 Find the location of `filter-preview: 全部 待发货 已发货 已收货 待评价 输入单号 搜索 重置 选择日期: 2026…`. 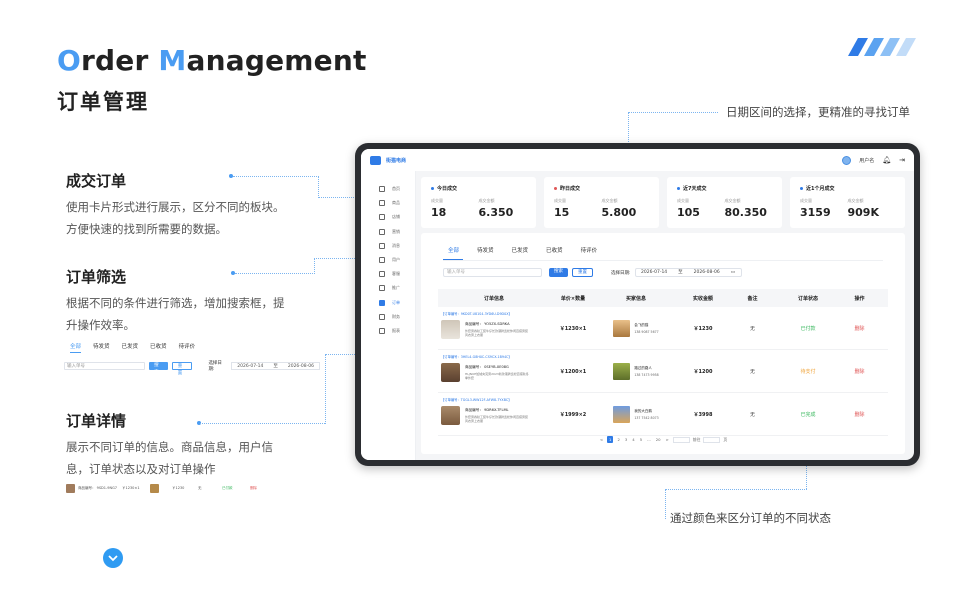

filter-preview: 全部 待发货 已发货 已收货 待评价 输入单号 搜索 重置 选择日期: 2026… is located at coordinates (192, 360).